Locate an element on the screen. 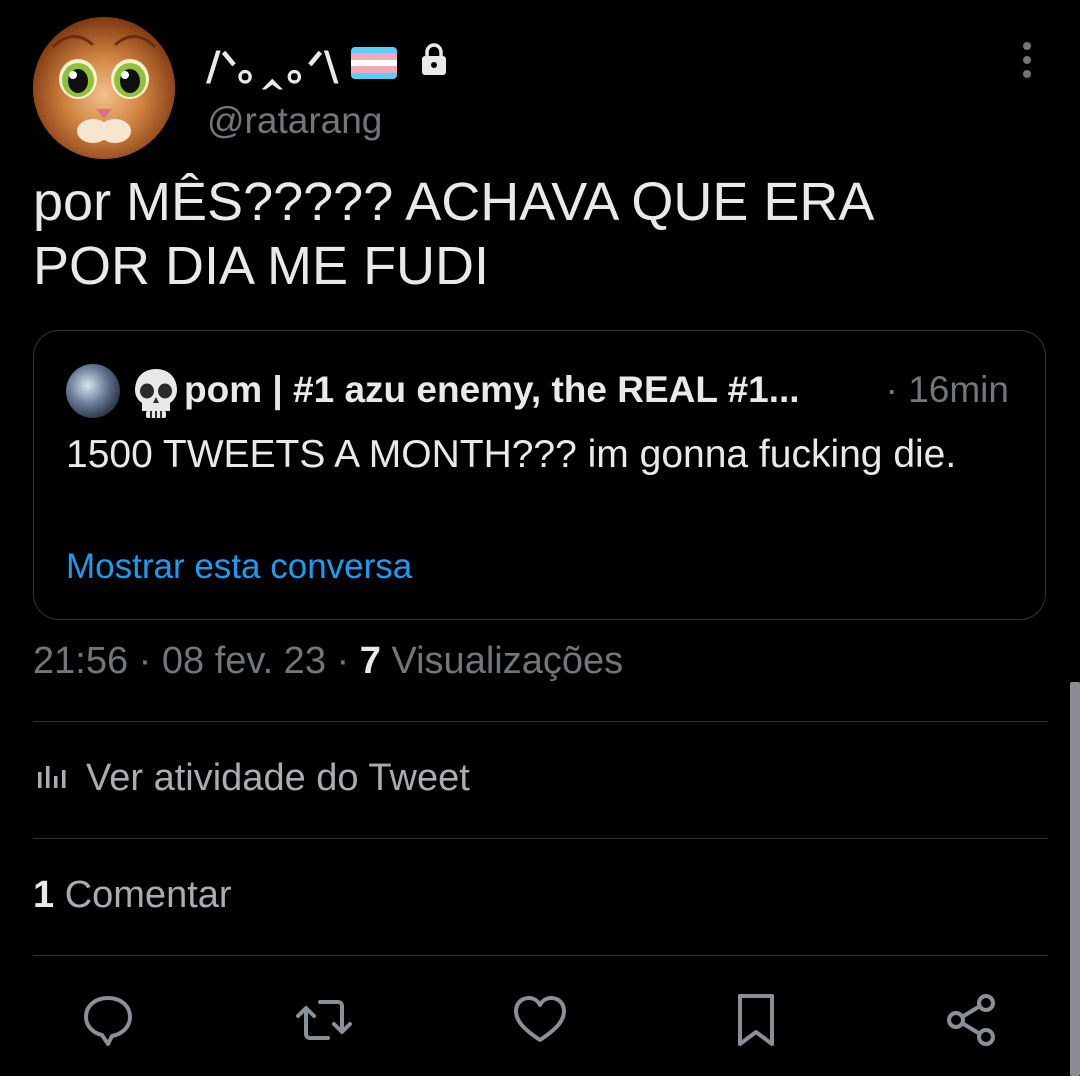 This screenshot has width=1080, height=1076. tweet-meta: 21:56 · 08 fev. 23 · 7 Visualizações is located at coordinates (328, 661).